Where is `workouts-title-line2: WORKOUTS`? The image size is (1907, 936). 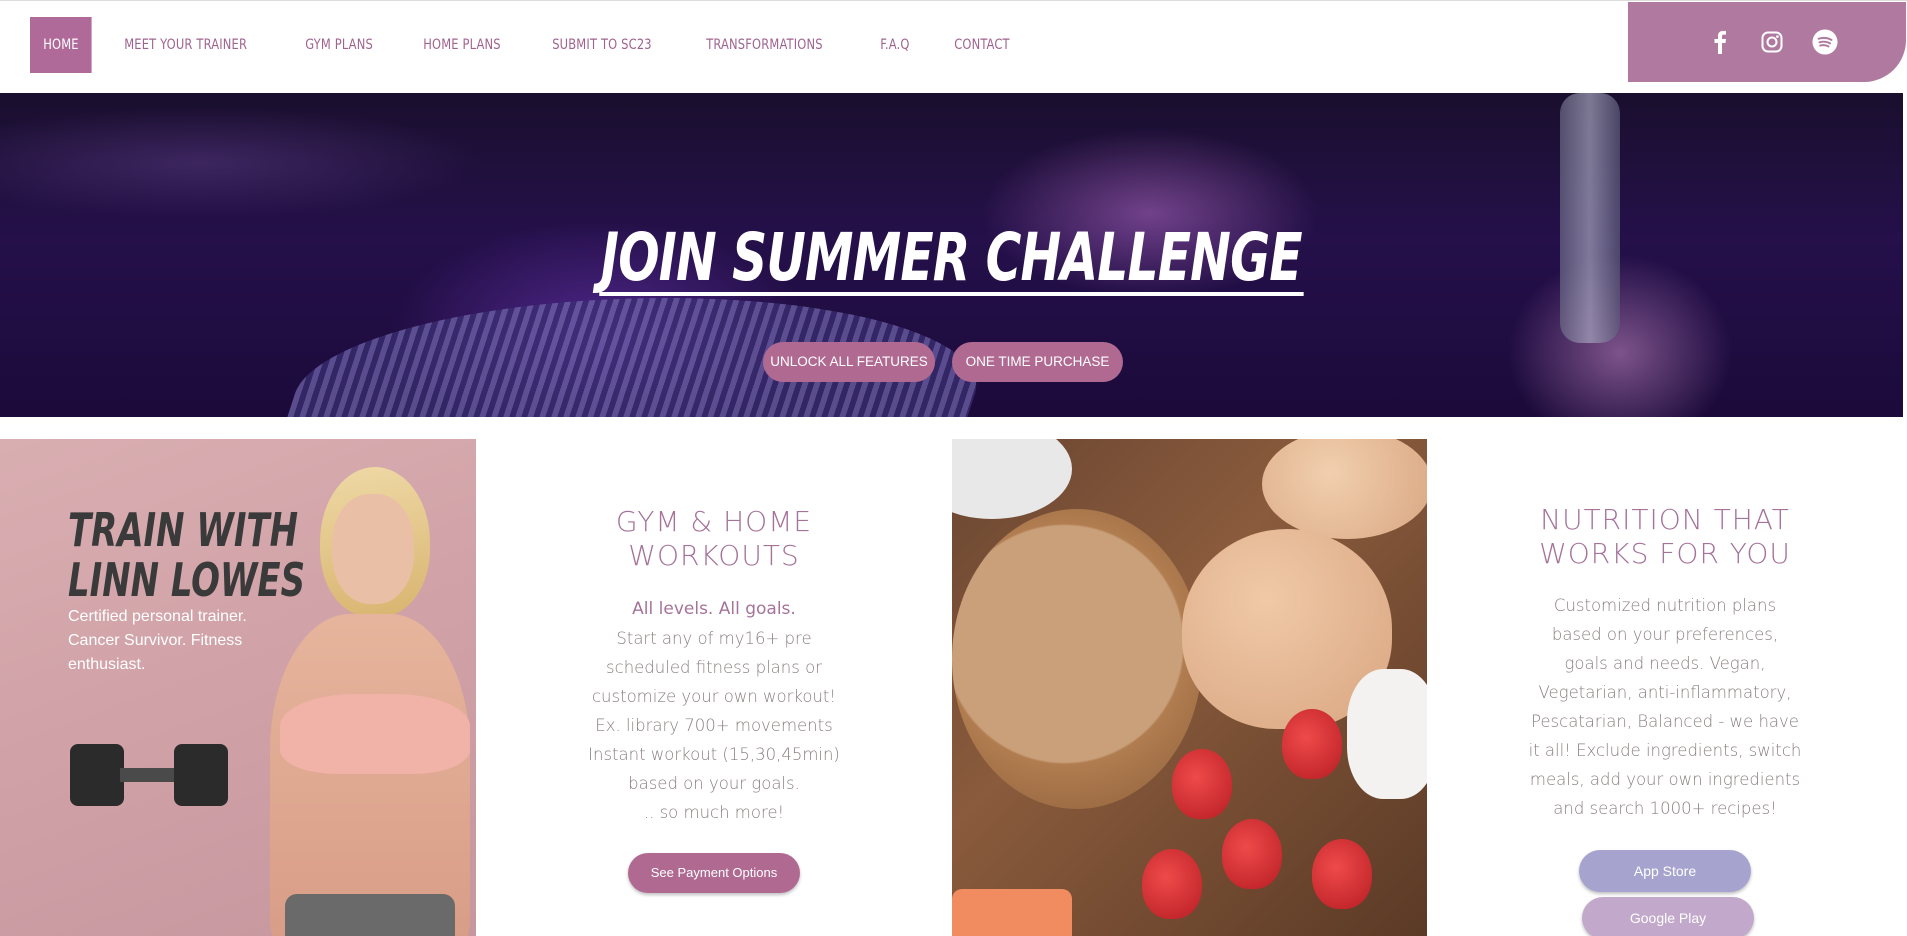 workouts-title-line2: WORKOUTS is located at coordinates (714, 555).